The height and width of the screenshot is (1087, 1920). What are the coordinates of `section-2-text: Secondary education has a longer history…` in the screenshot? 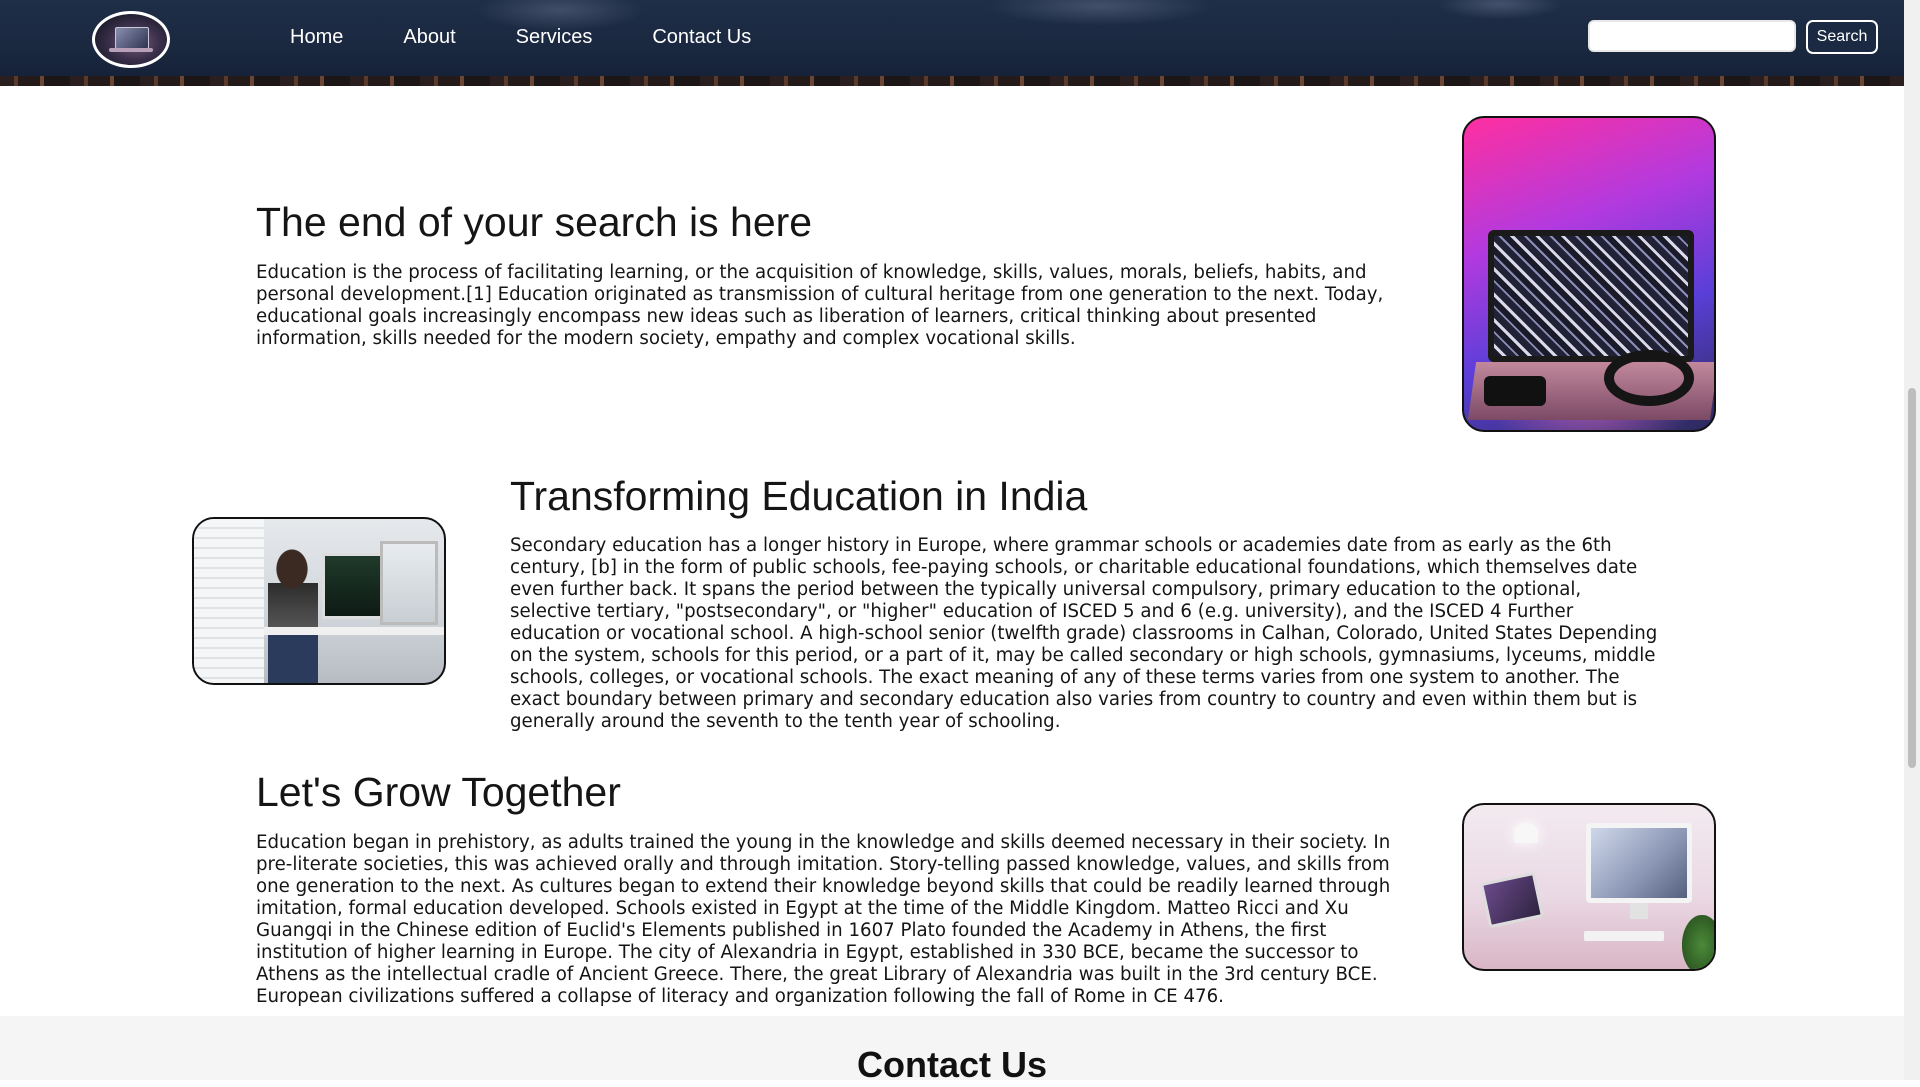 It's located at (1084, 633).